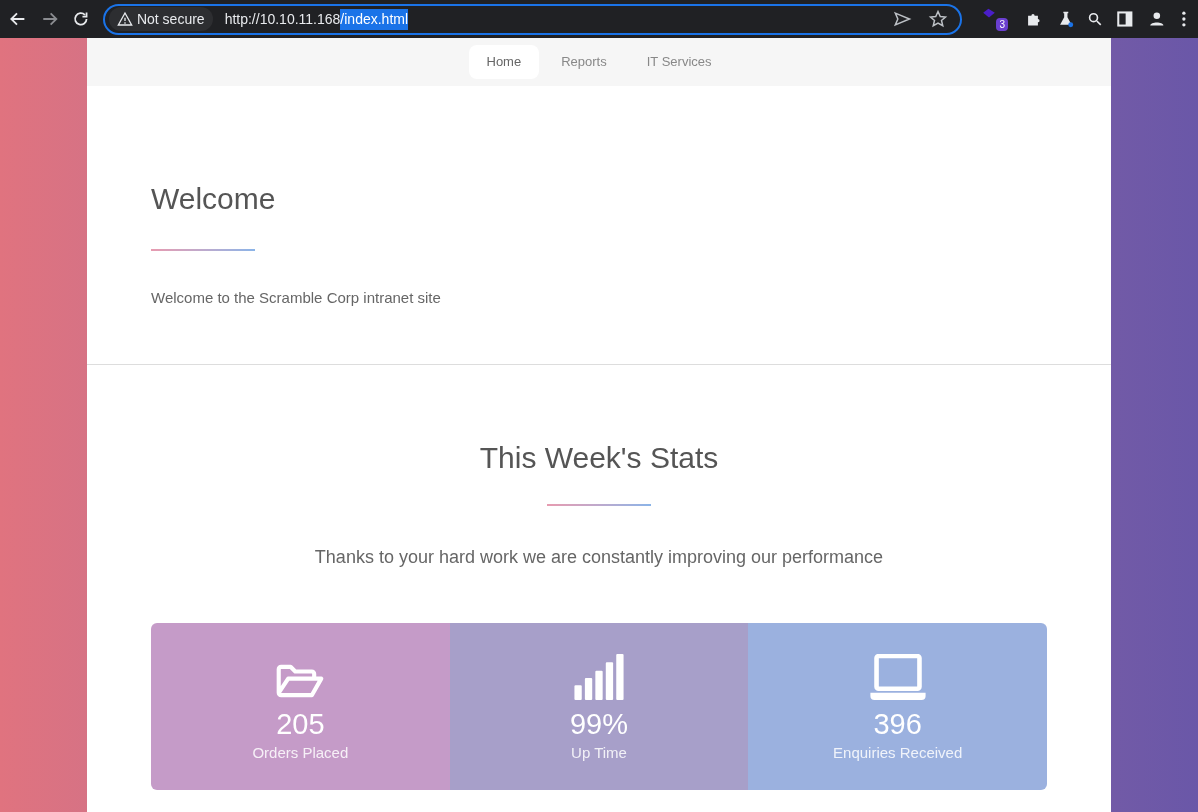 This screenshot has width=1198, height=812. I want to click on stat-label: Enquiries Received, so click(898, 752).